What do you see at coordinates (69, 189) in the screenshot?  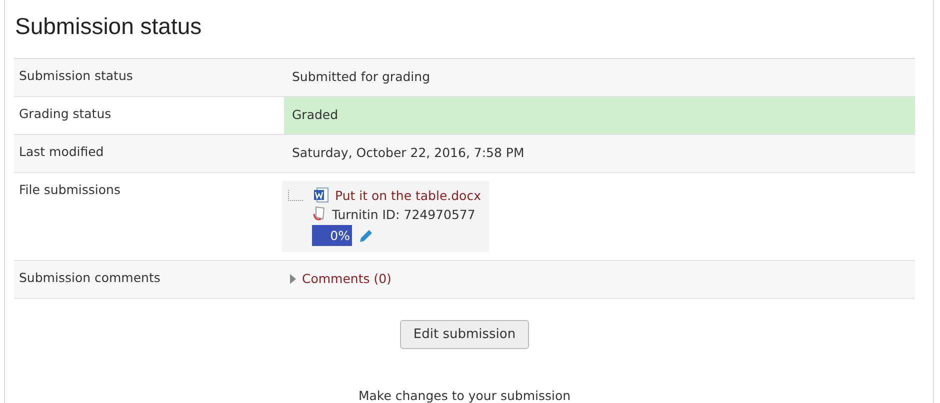 I see `row-label: File submissions` at bounding box center [69, 189].